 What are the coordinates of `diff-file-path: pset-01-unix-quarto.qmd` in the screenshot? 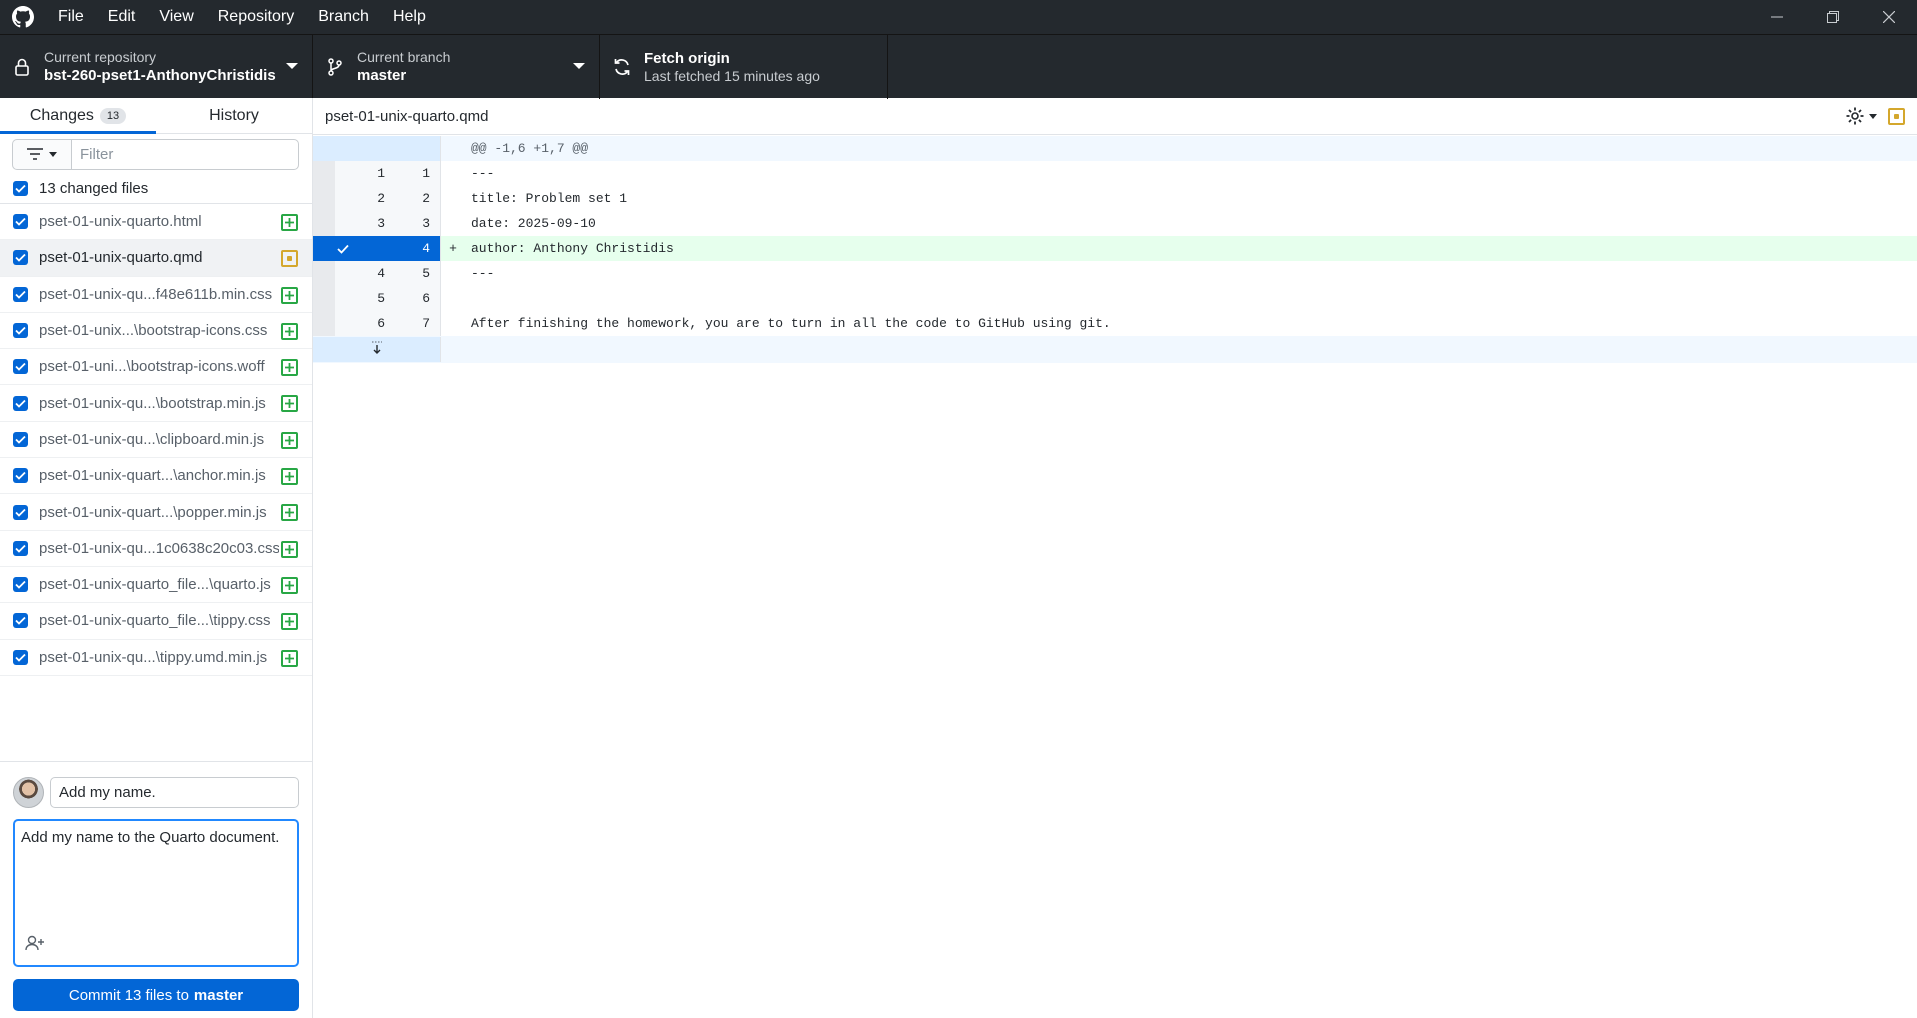 It's located at (407, 116).